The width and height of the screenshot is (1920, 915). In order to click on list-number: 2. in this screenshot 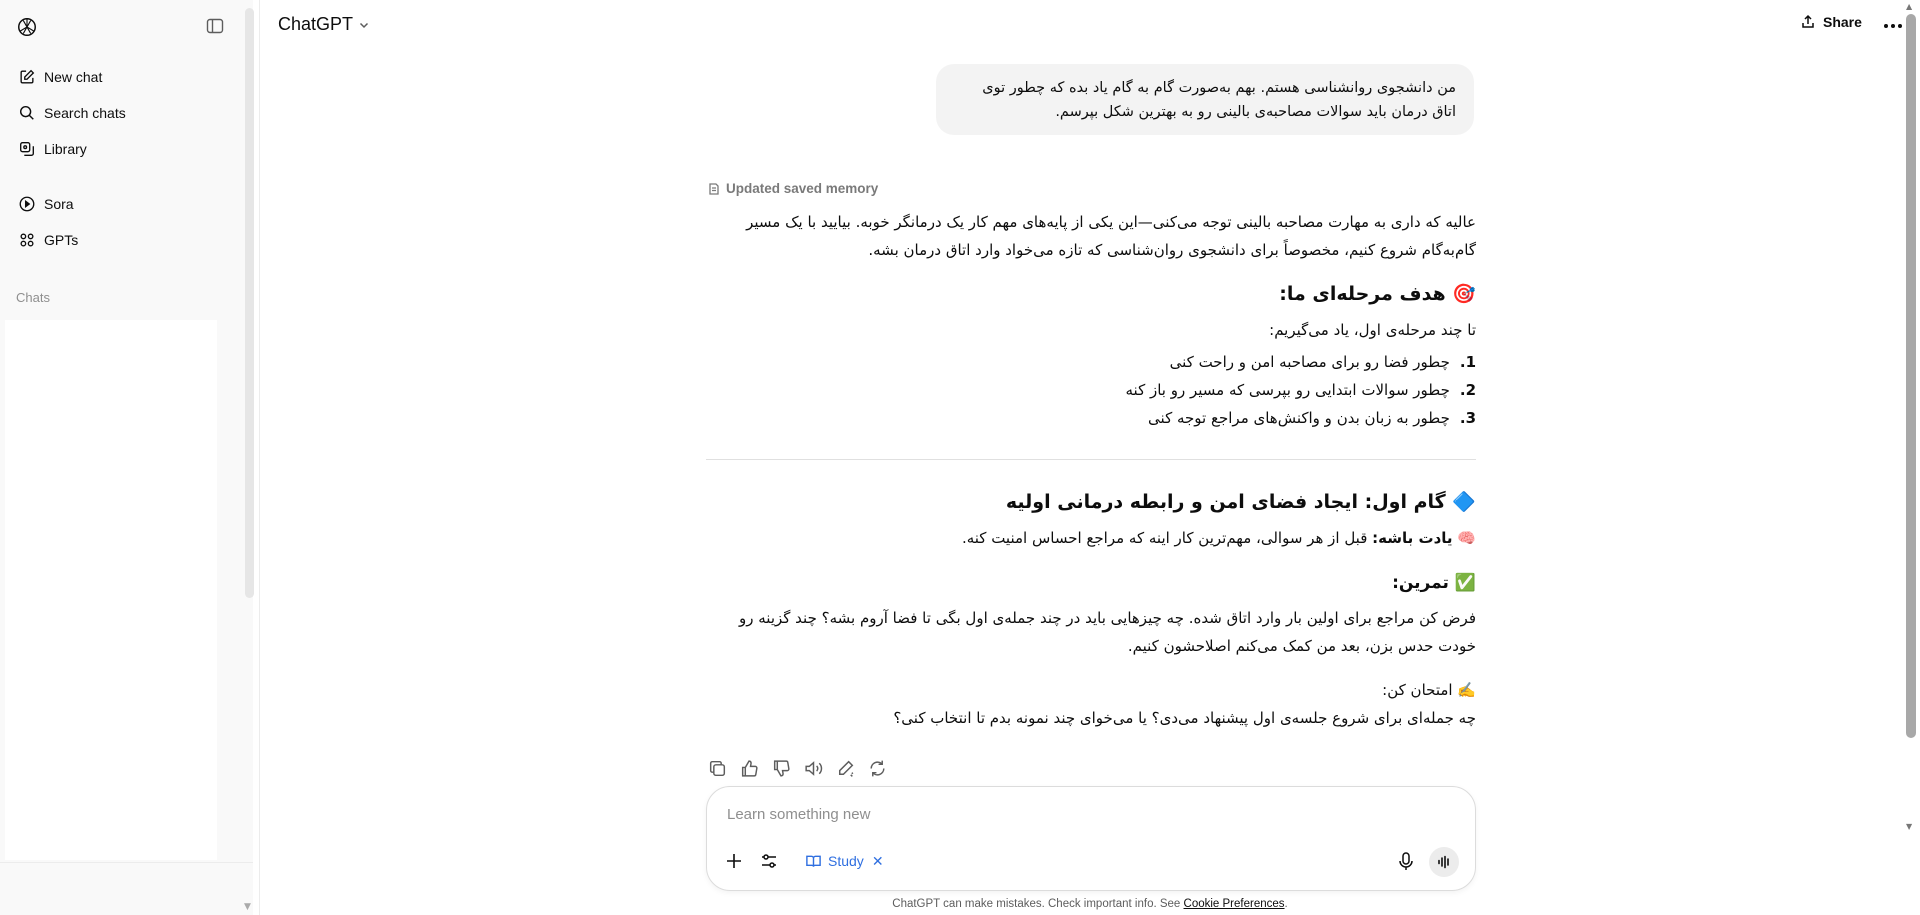, I will do `click(1467, 390)`.